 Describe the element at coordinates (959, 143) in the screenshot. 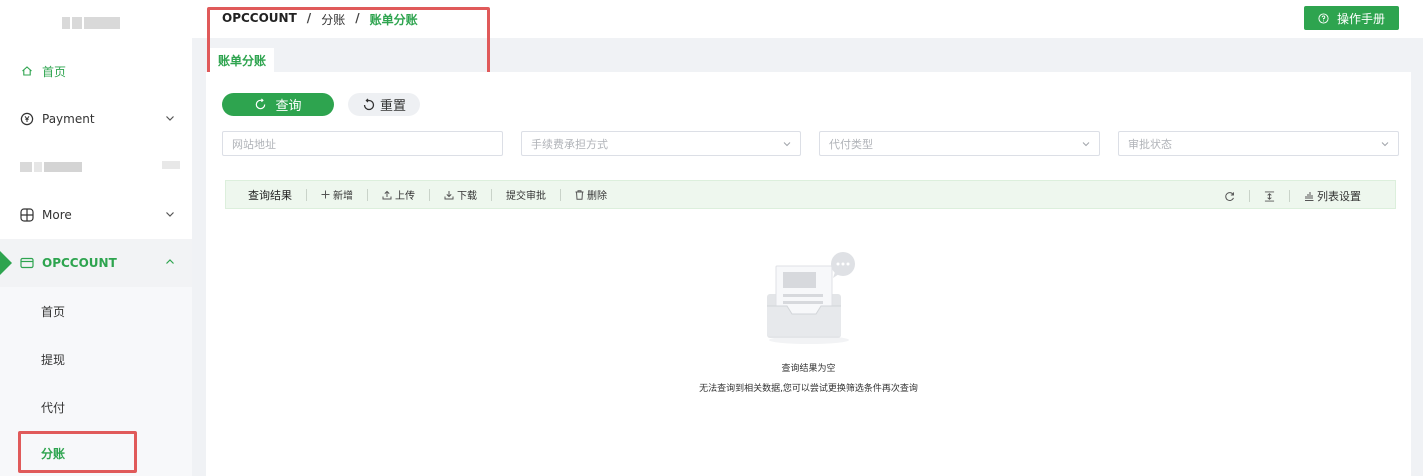

I see `payout-type-select: 代付类型` at that location.